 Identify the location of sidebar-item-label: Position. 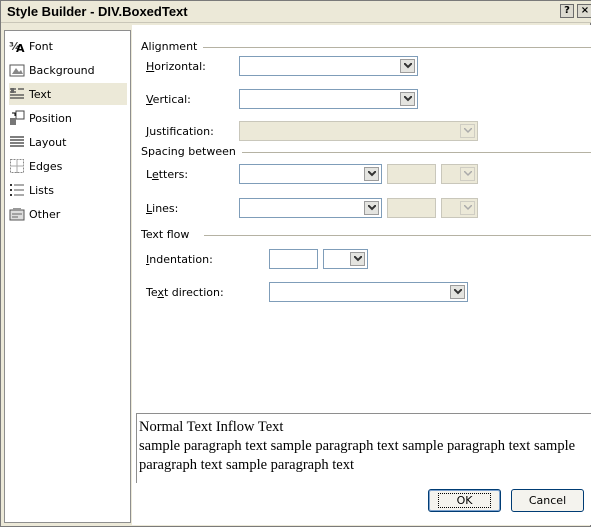
(50, 118).